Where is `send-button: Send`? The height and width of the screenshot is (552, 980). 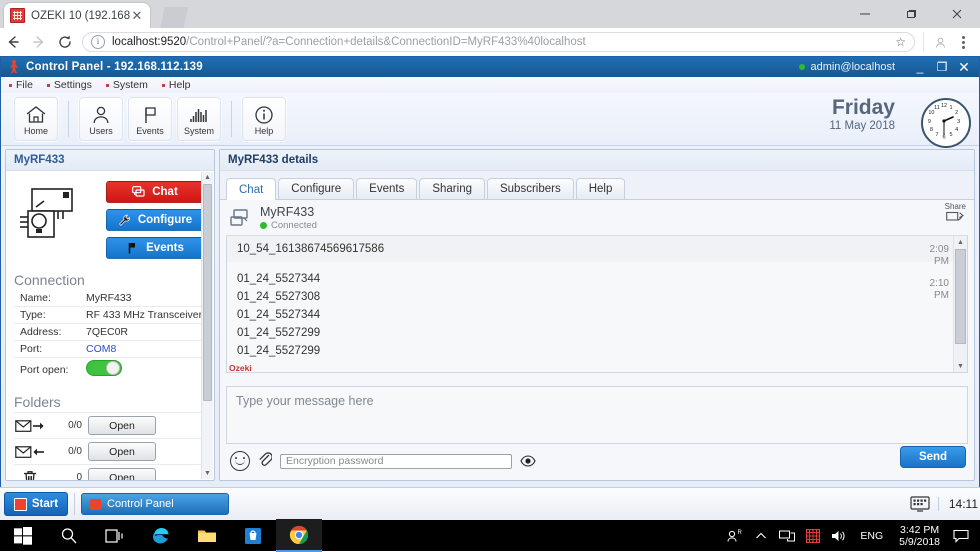
send-button: Send is located at coordinates (933, 457).